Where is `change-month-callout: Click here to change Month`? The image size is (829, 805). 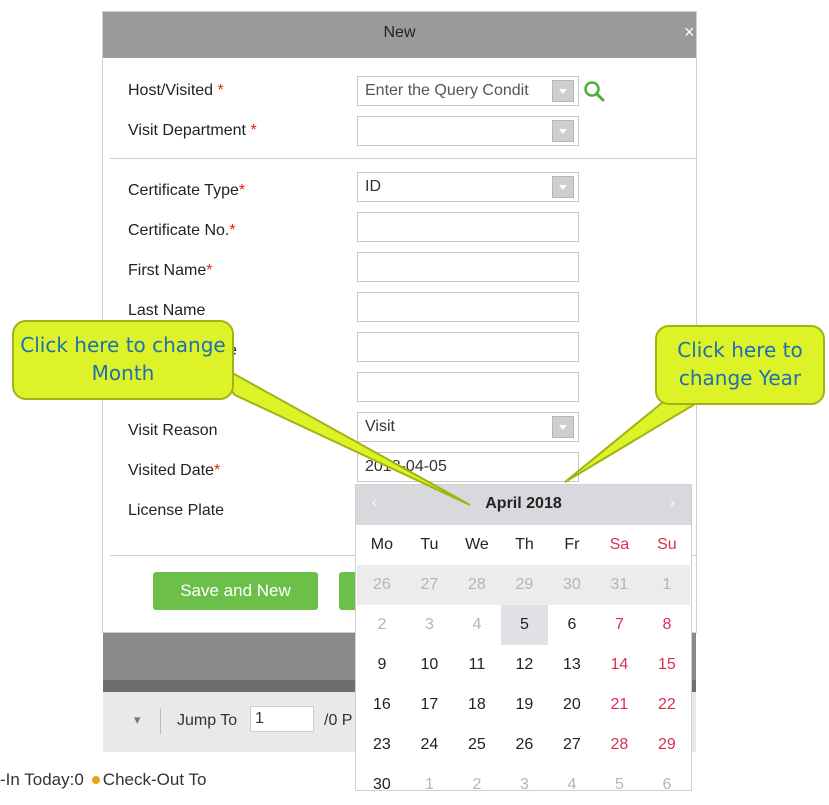
change-month-callout: Click here to change Month is located at coordinates (123, 360).